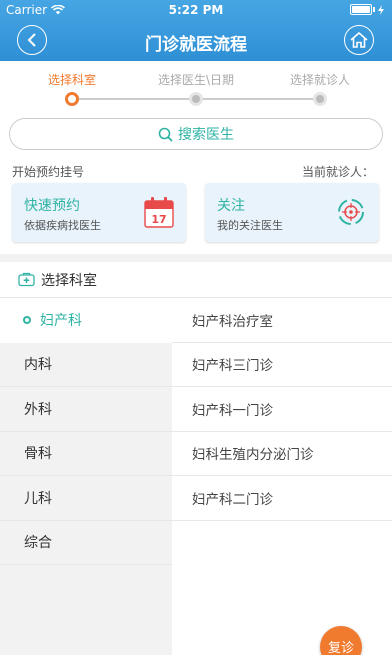 The image size is (392, 655). I want to click on home-icon, so click(359, 40).